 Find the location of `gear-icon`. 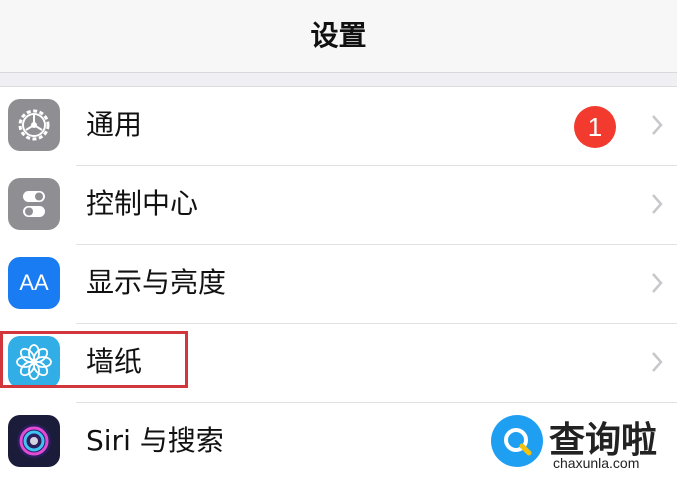

gear-icon is located at coordinates (34, 125).